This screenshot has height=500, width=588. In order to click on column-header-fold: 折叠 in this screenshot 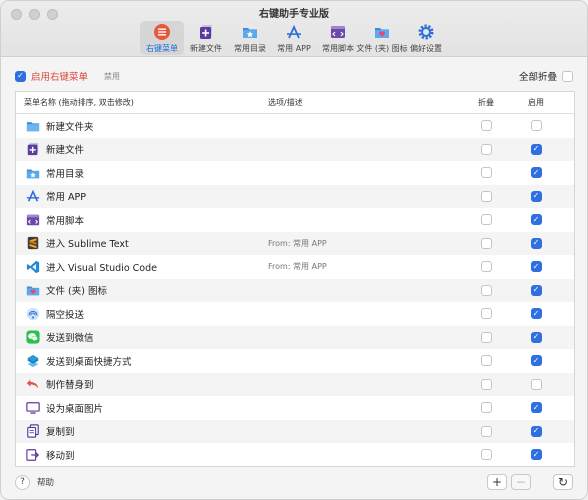, I will do `click(486, 102)`.